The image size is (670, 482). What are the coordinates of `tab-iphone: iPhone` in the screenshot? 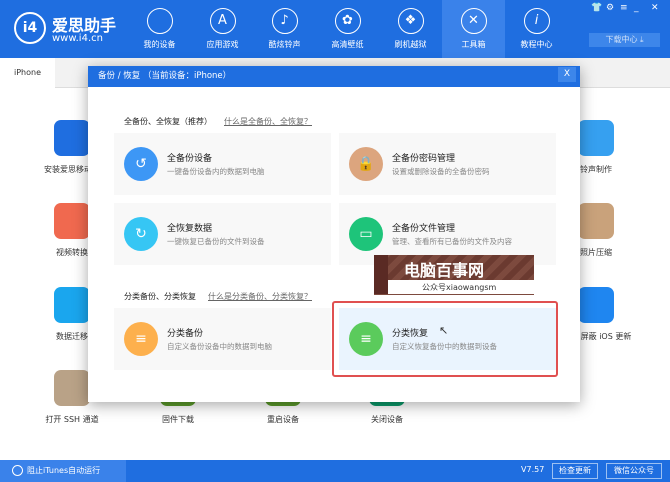 It's located at (27, 73).